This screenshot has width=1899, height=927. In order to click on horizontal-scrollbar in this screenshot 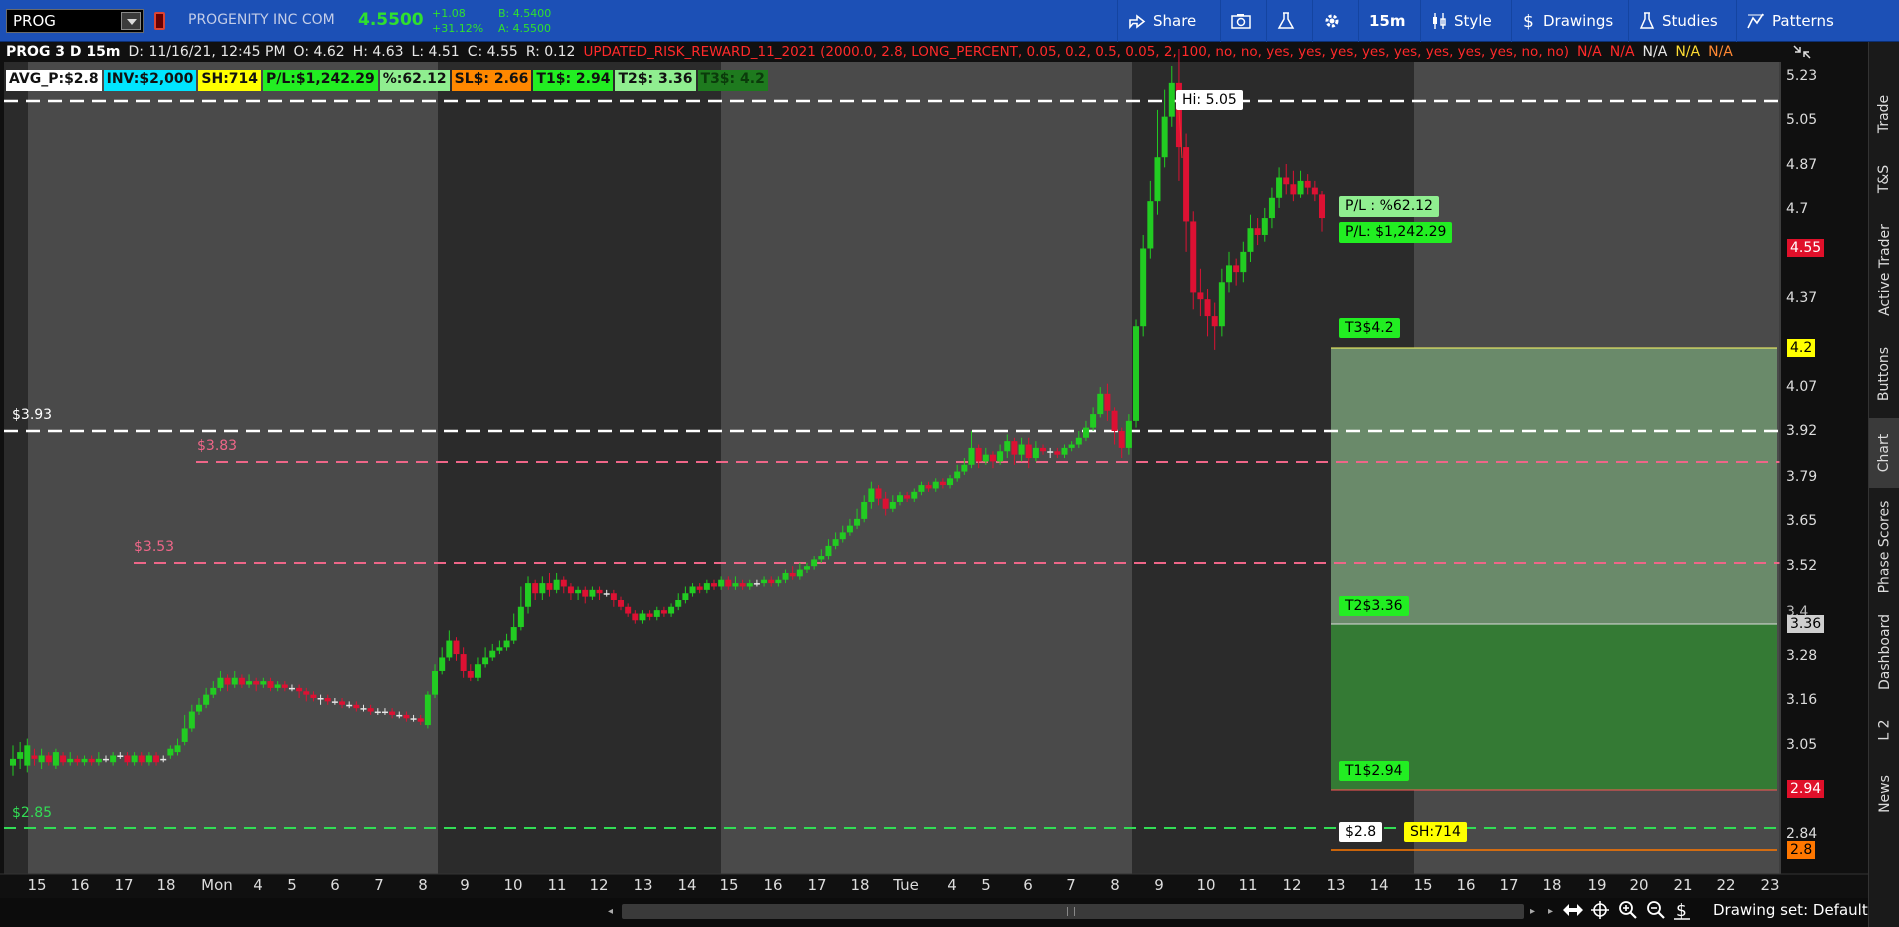, I will do `click(1073, 911)`.